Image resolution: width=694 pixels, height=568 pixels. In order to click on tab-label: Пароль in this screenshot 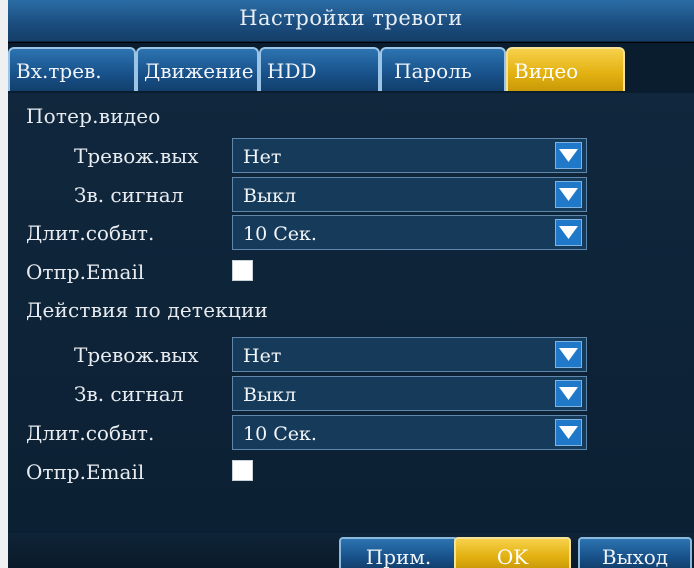, I will do `click(433, 71)`.